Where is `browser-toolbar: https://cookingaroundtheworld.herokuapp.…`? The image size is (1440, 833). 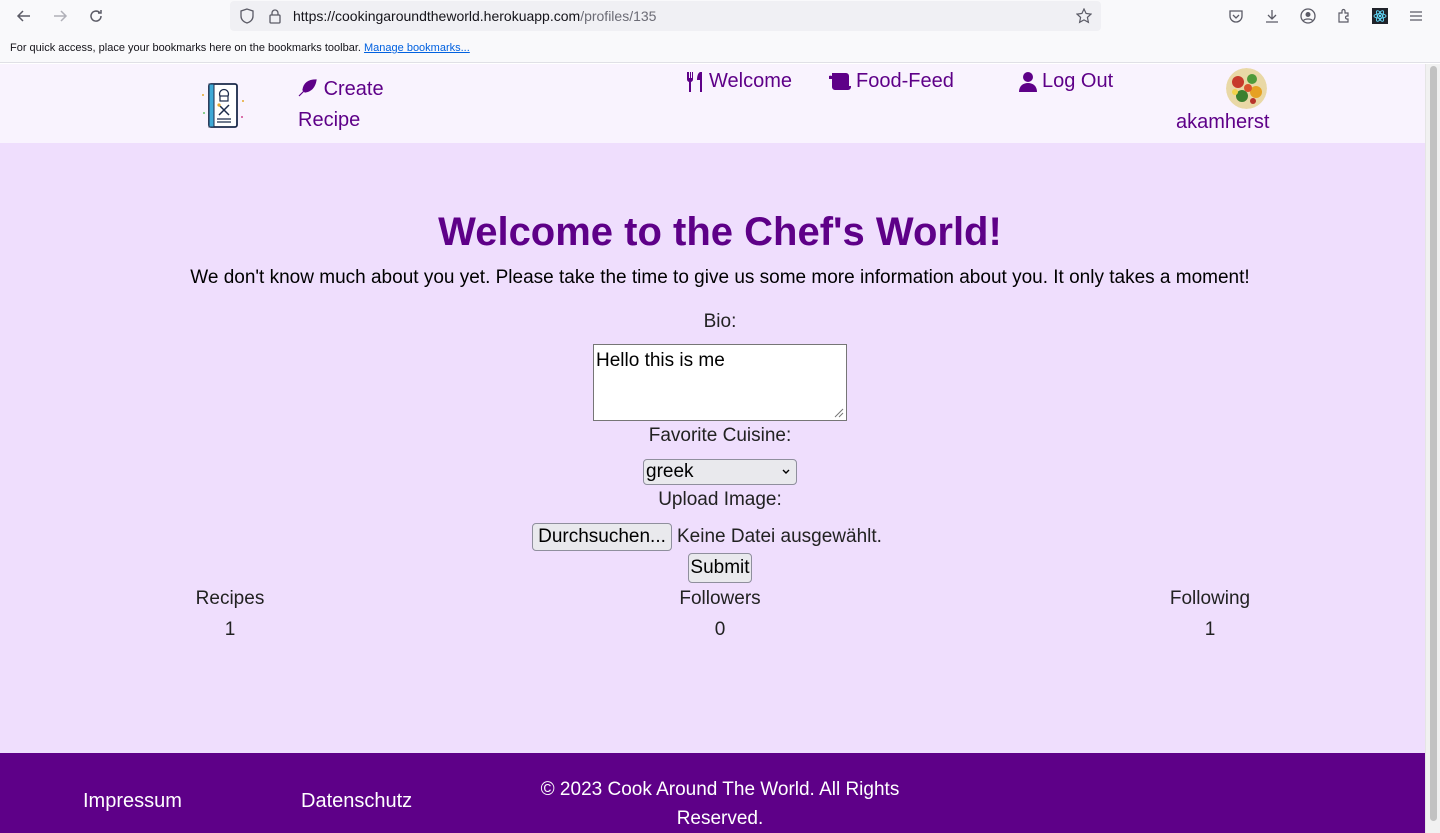
browser-toolbar: https://cookingaroundtheworld.herokuapp.… is located at coordinates (720, 16).